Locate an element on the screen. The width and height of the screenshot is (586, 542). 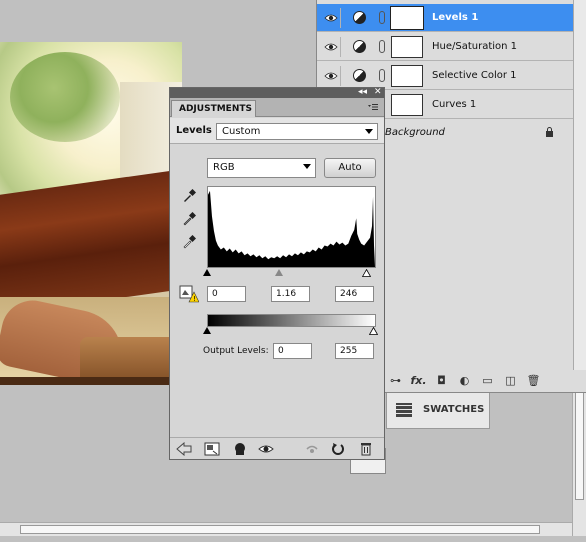
previous-state-icon is located at coordinates (312, 449).